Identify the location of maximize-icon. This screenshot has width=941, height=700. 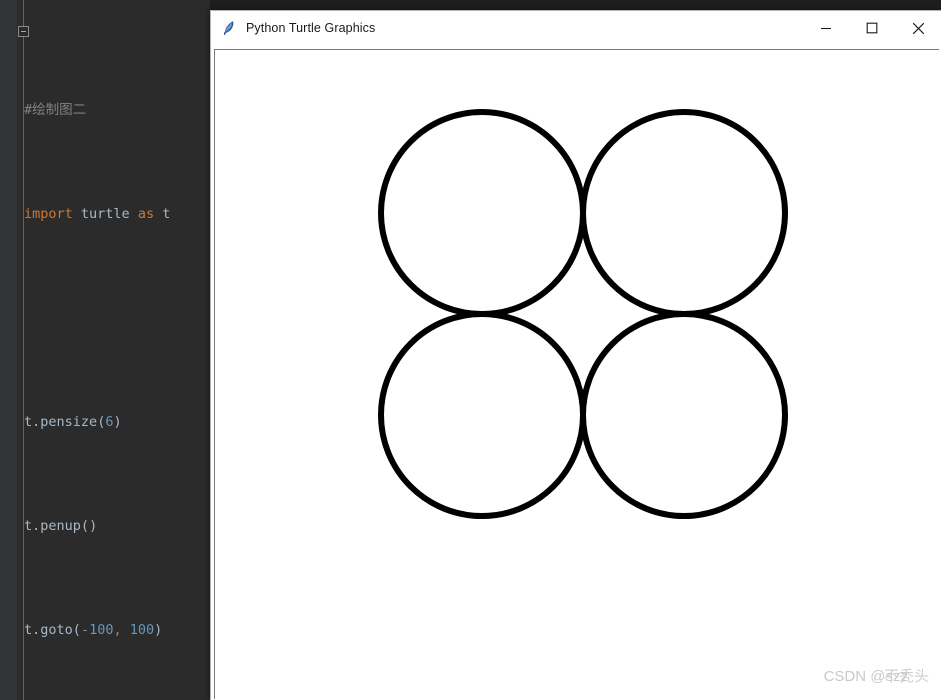
(872, 28).